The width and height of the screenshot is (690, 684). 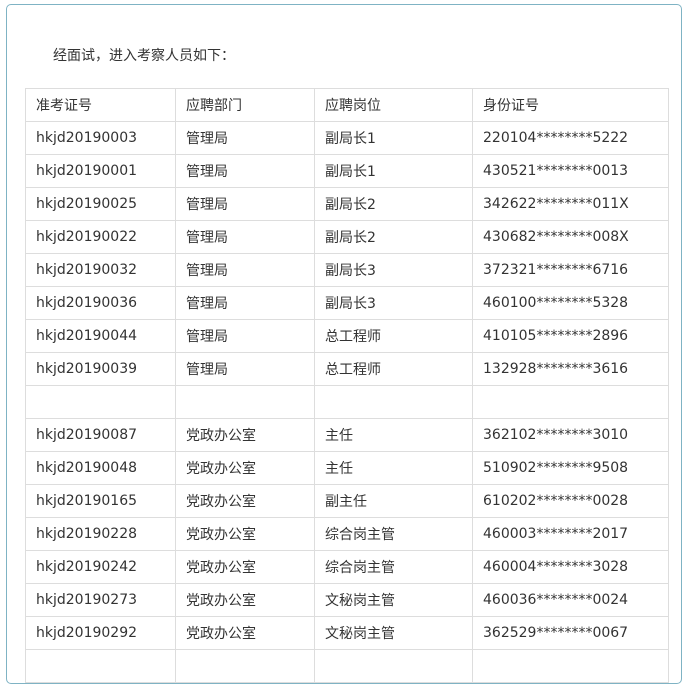 I want to click on cell-id-number: 362102********3010, so click(x=570, y=435).